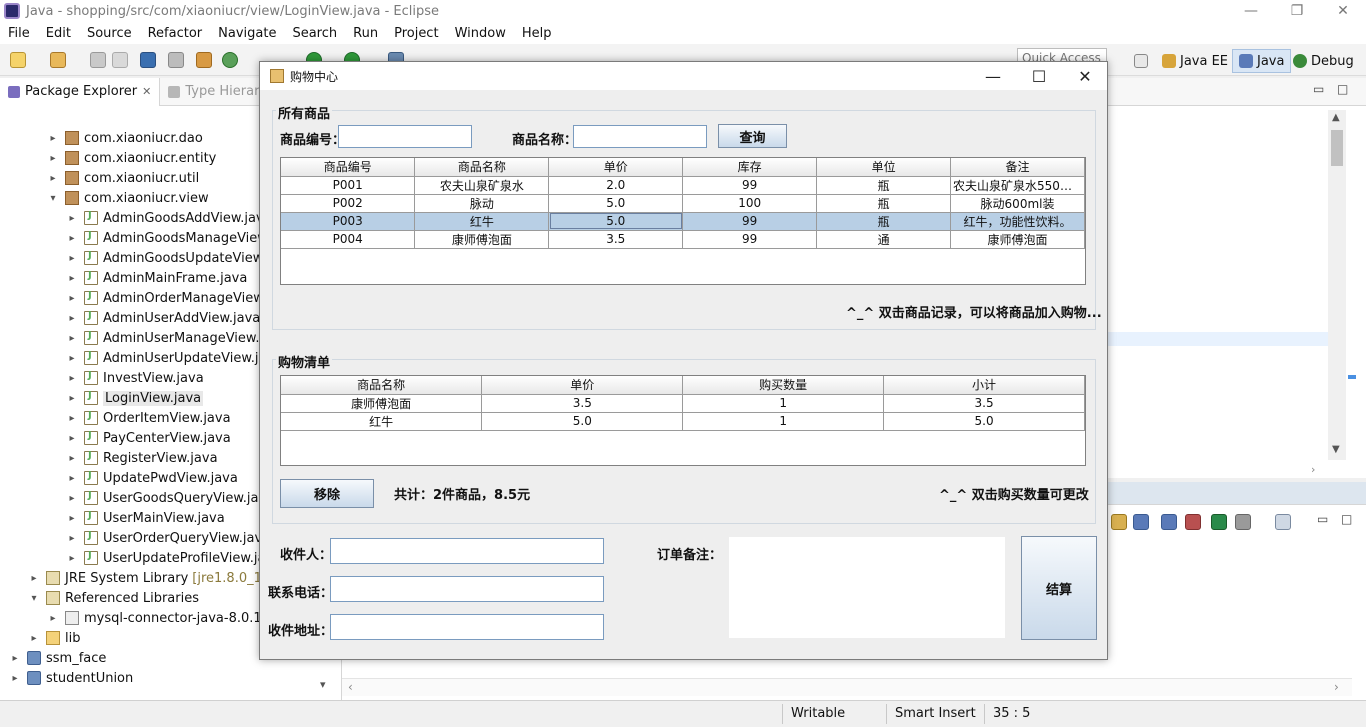 This screenshot has width=1366, height=727. What do you see at coordinates (145, 518) in the screenshot?
I see `tree-item: ▸ UserMainView.java` at bounding box center [145, 518].